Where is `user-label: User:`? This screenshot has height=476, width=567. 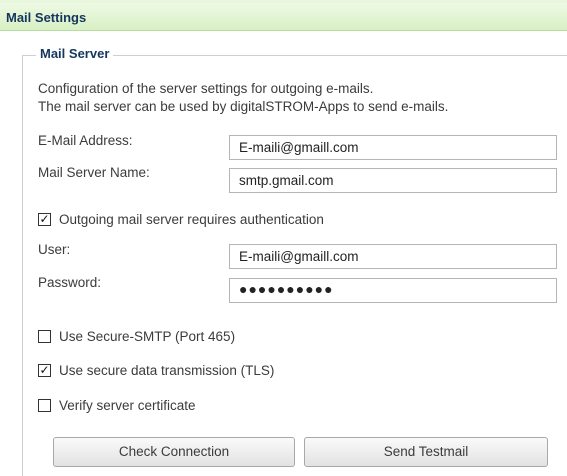
user-label: User: is located at coordinates (54, 249).